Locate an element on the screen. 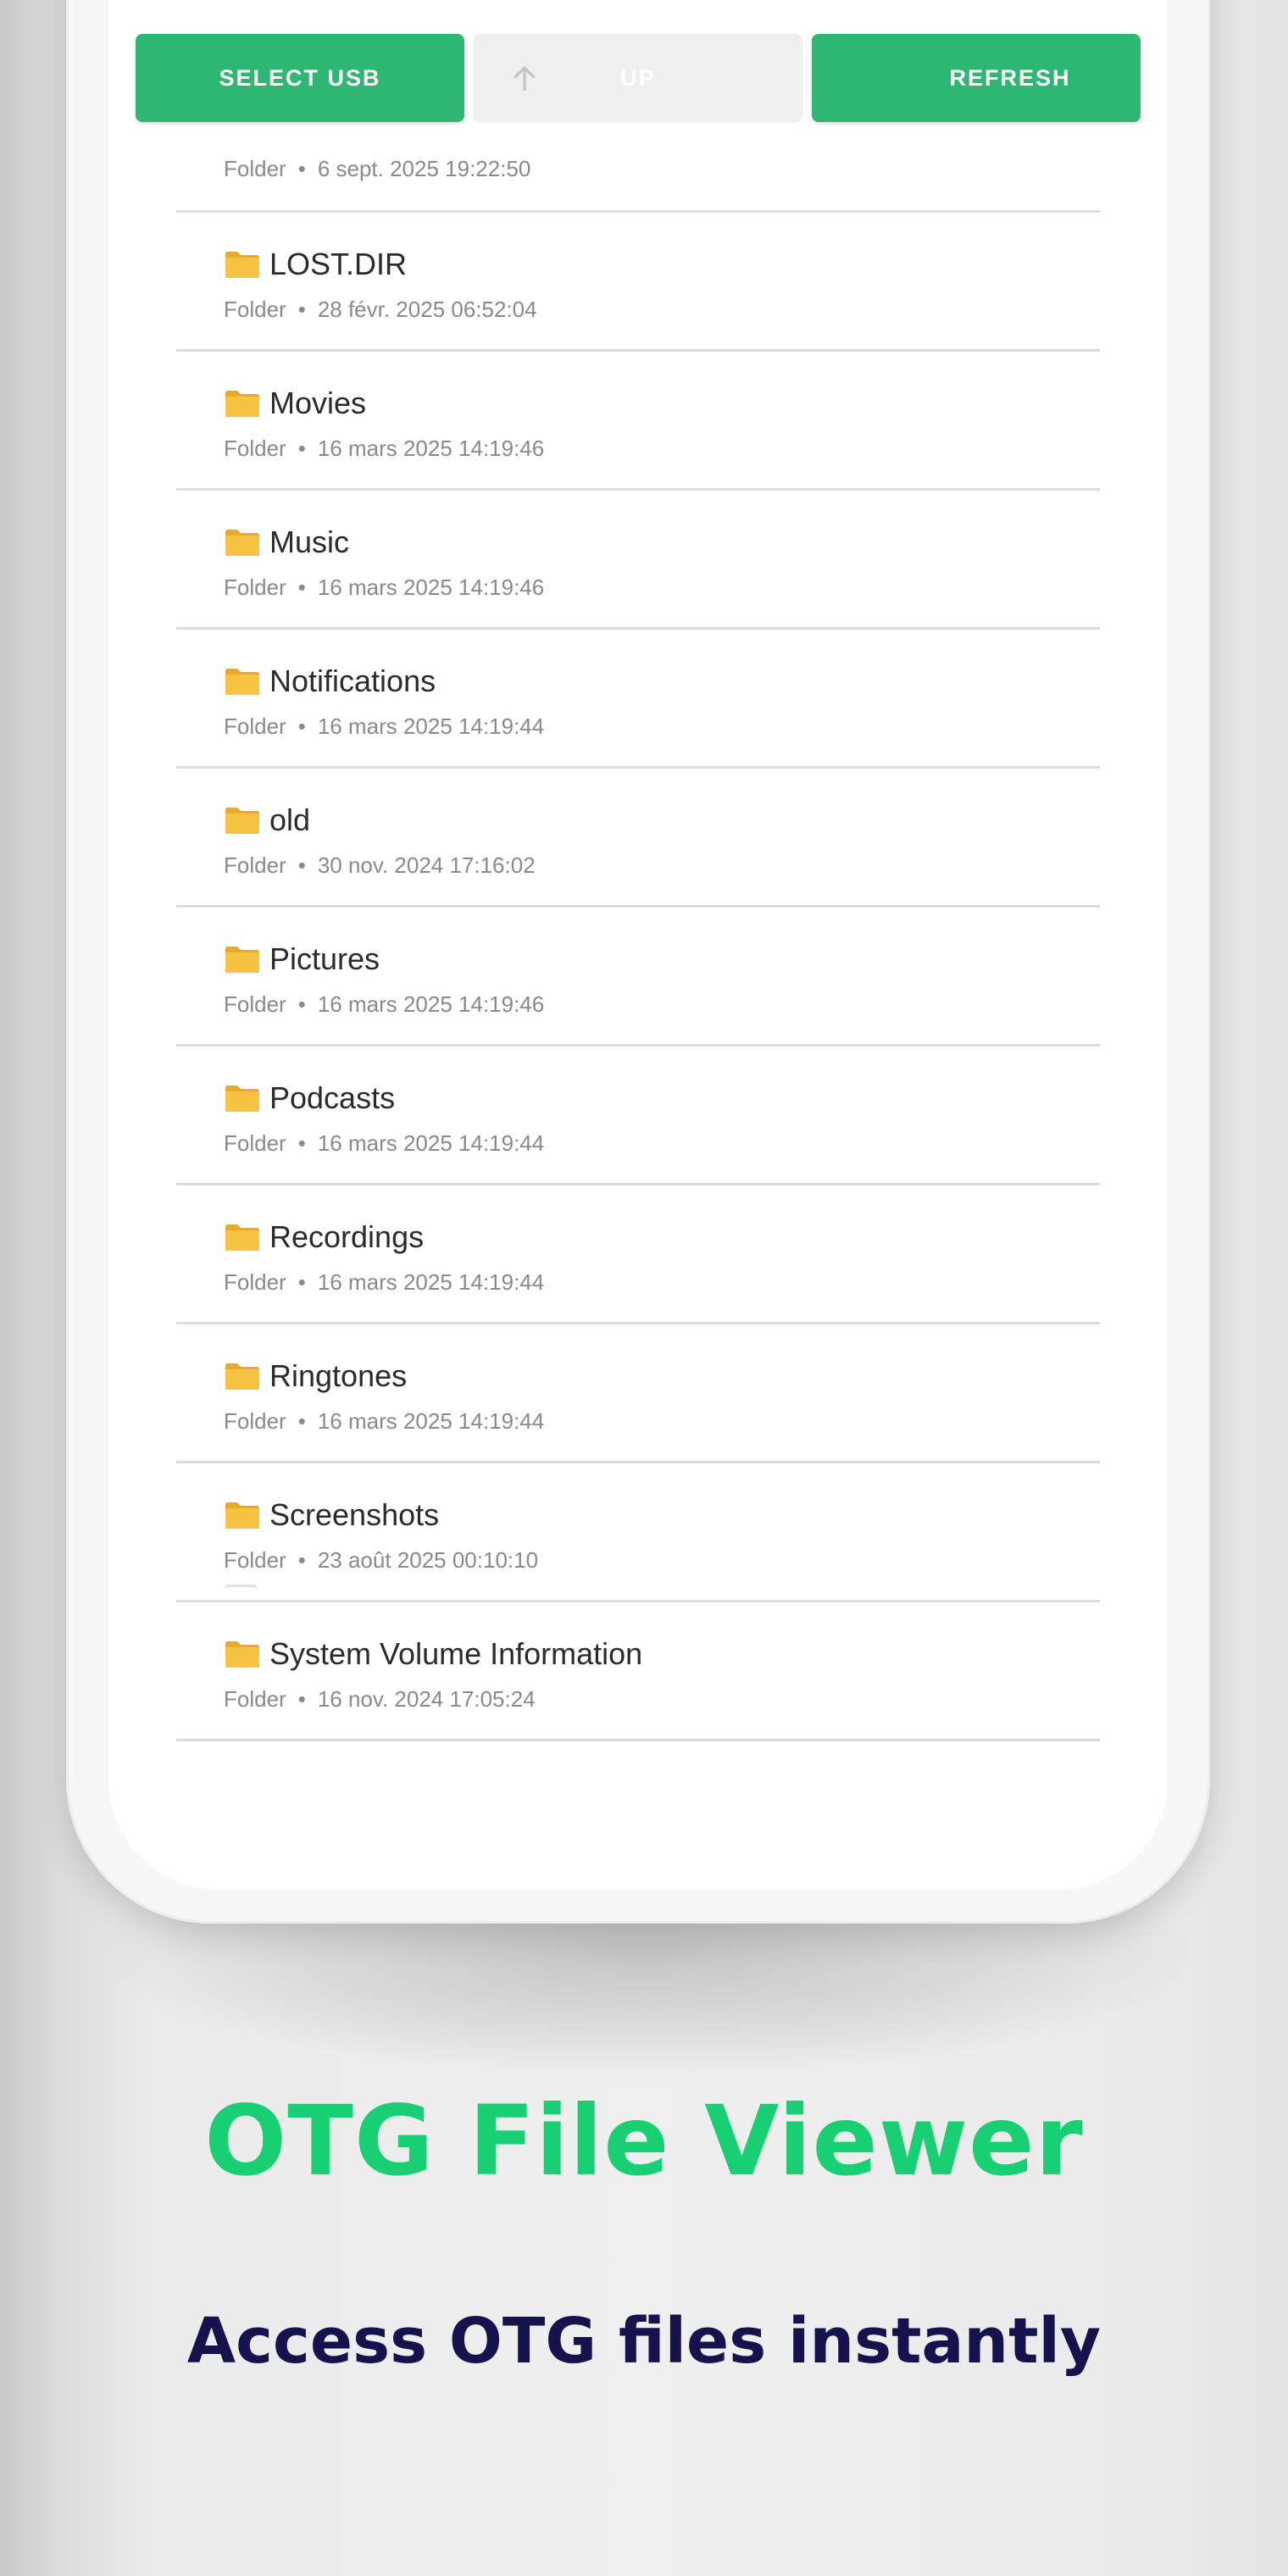 The image size is (1288, 2576). item-date: 6 sept. 2025 19:22:50 is located at coordinates (424, 168).